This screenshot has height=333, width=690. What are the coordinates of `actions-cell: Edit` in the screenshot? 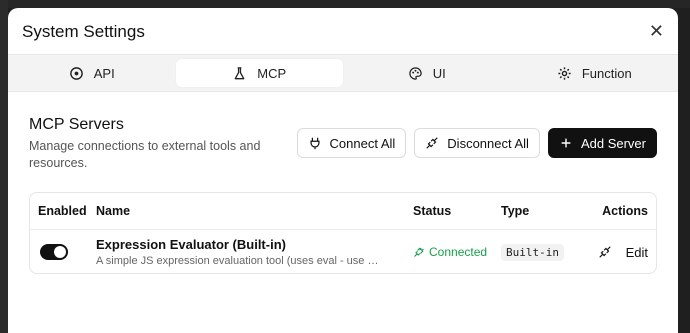 It's located at (622, 252).